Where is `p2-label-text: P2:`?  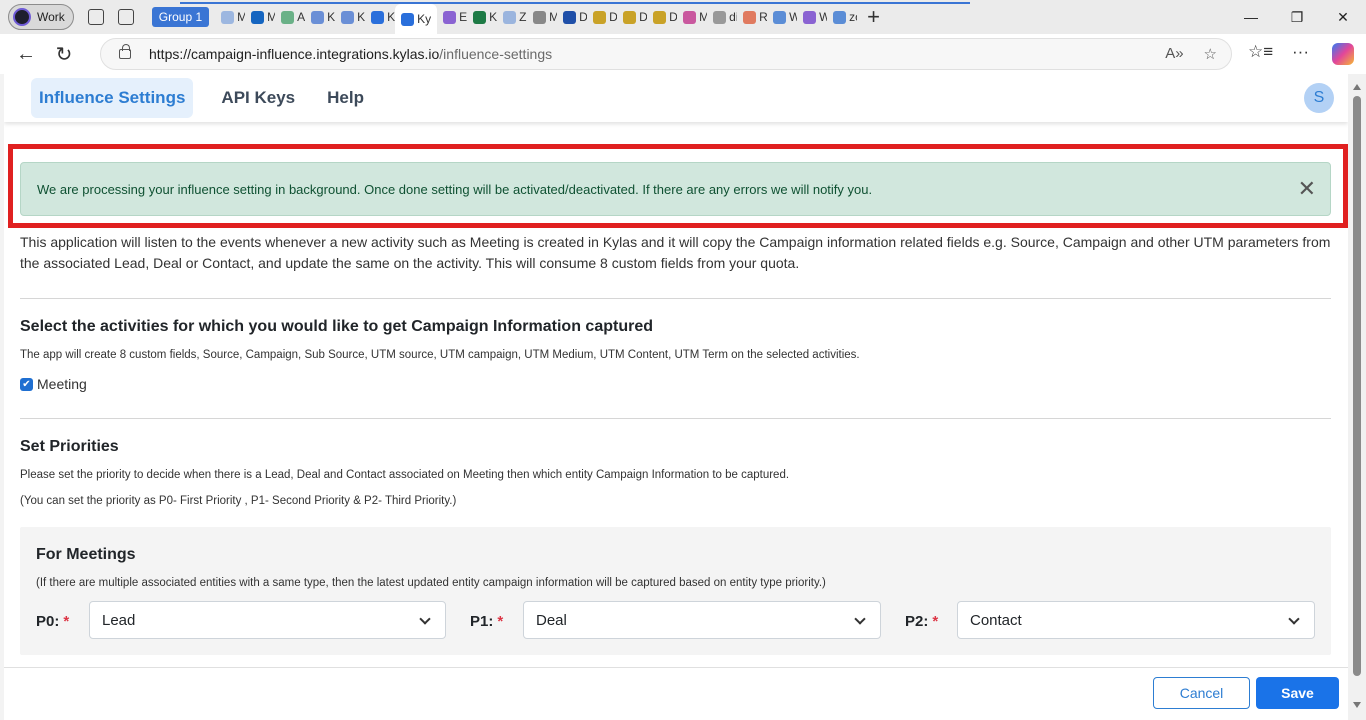
p2-label-text: P2: is located at coordinates (917, 621).